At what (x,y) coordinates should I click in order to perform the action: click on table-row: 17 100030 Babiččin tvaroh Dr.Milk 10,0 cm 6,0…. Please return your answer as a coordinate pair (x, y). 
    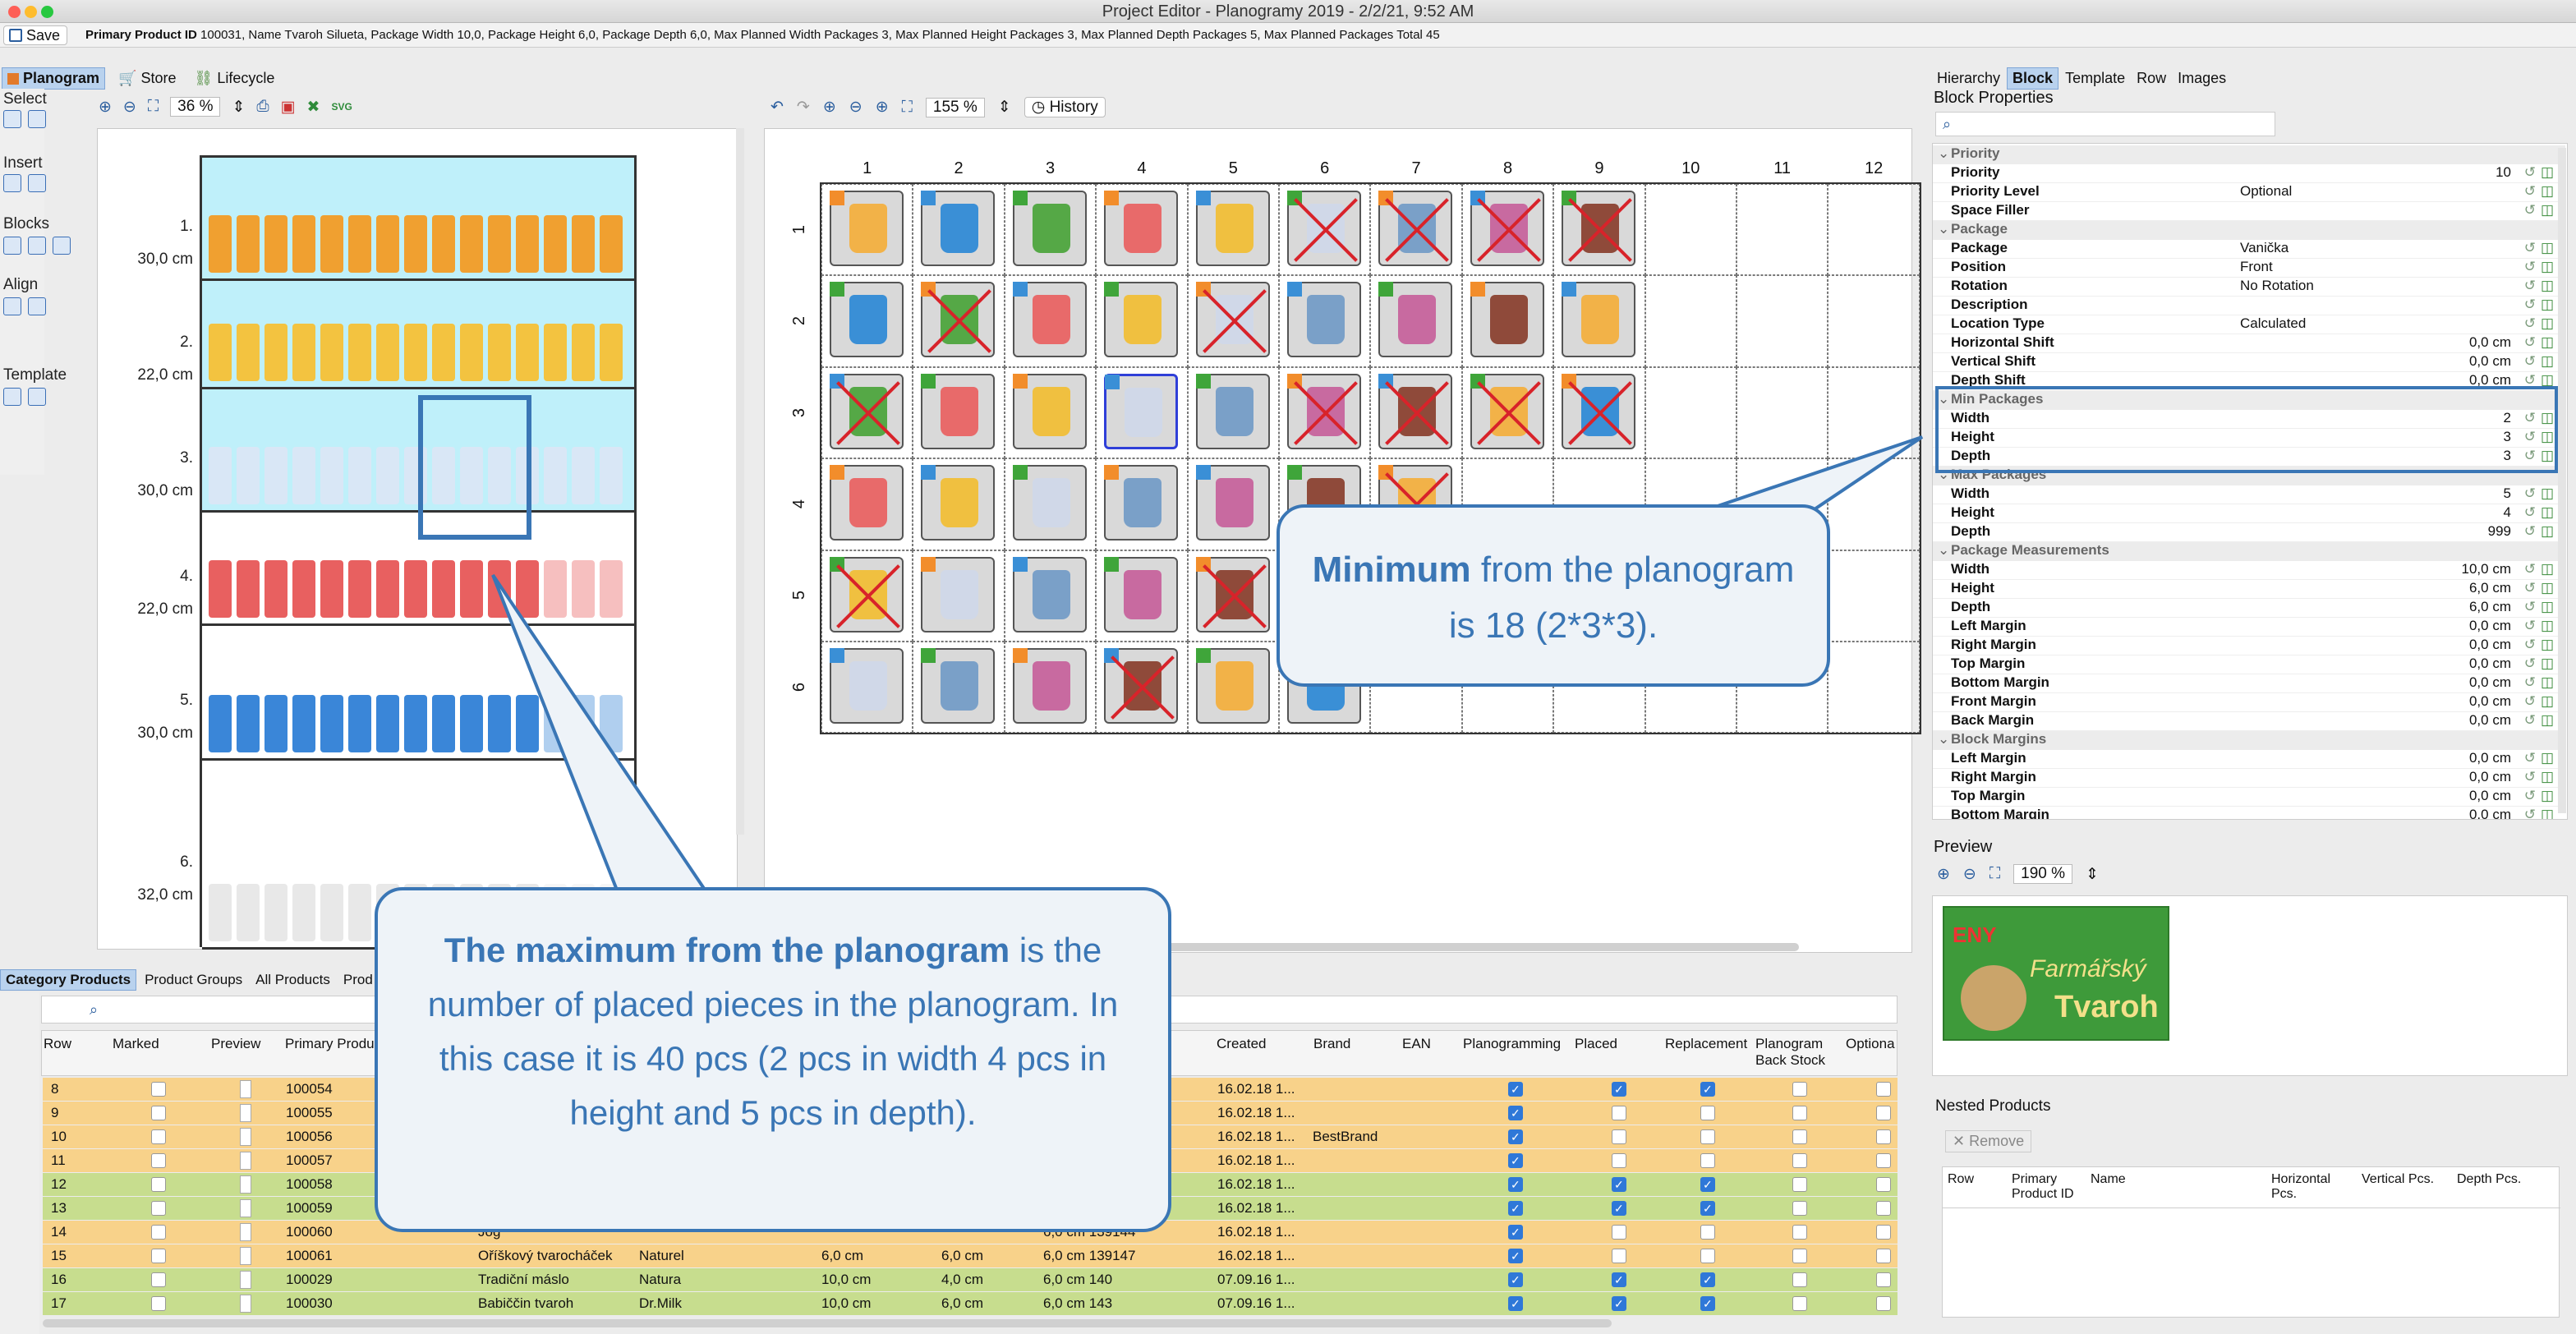
    Looking at the image, I should click on (970, 1303).